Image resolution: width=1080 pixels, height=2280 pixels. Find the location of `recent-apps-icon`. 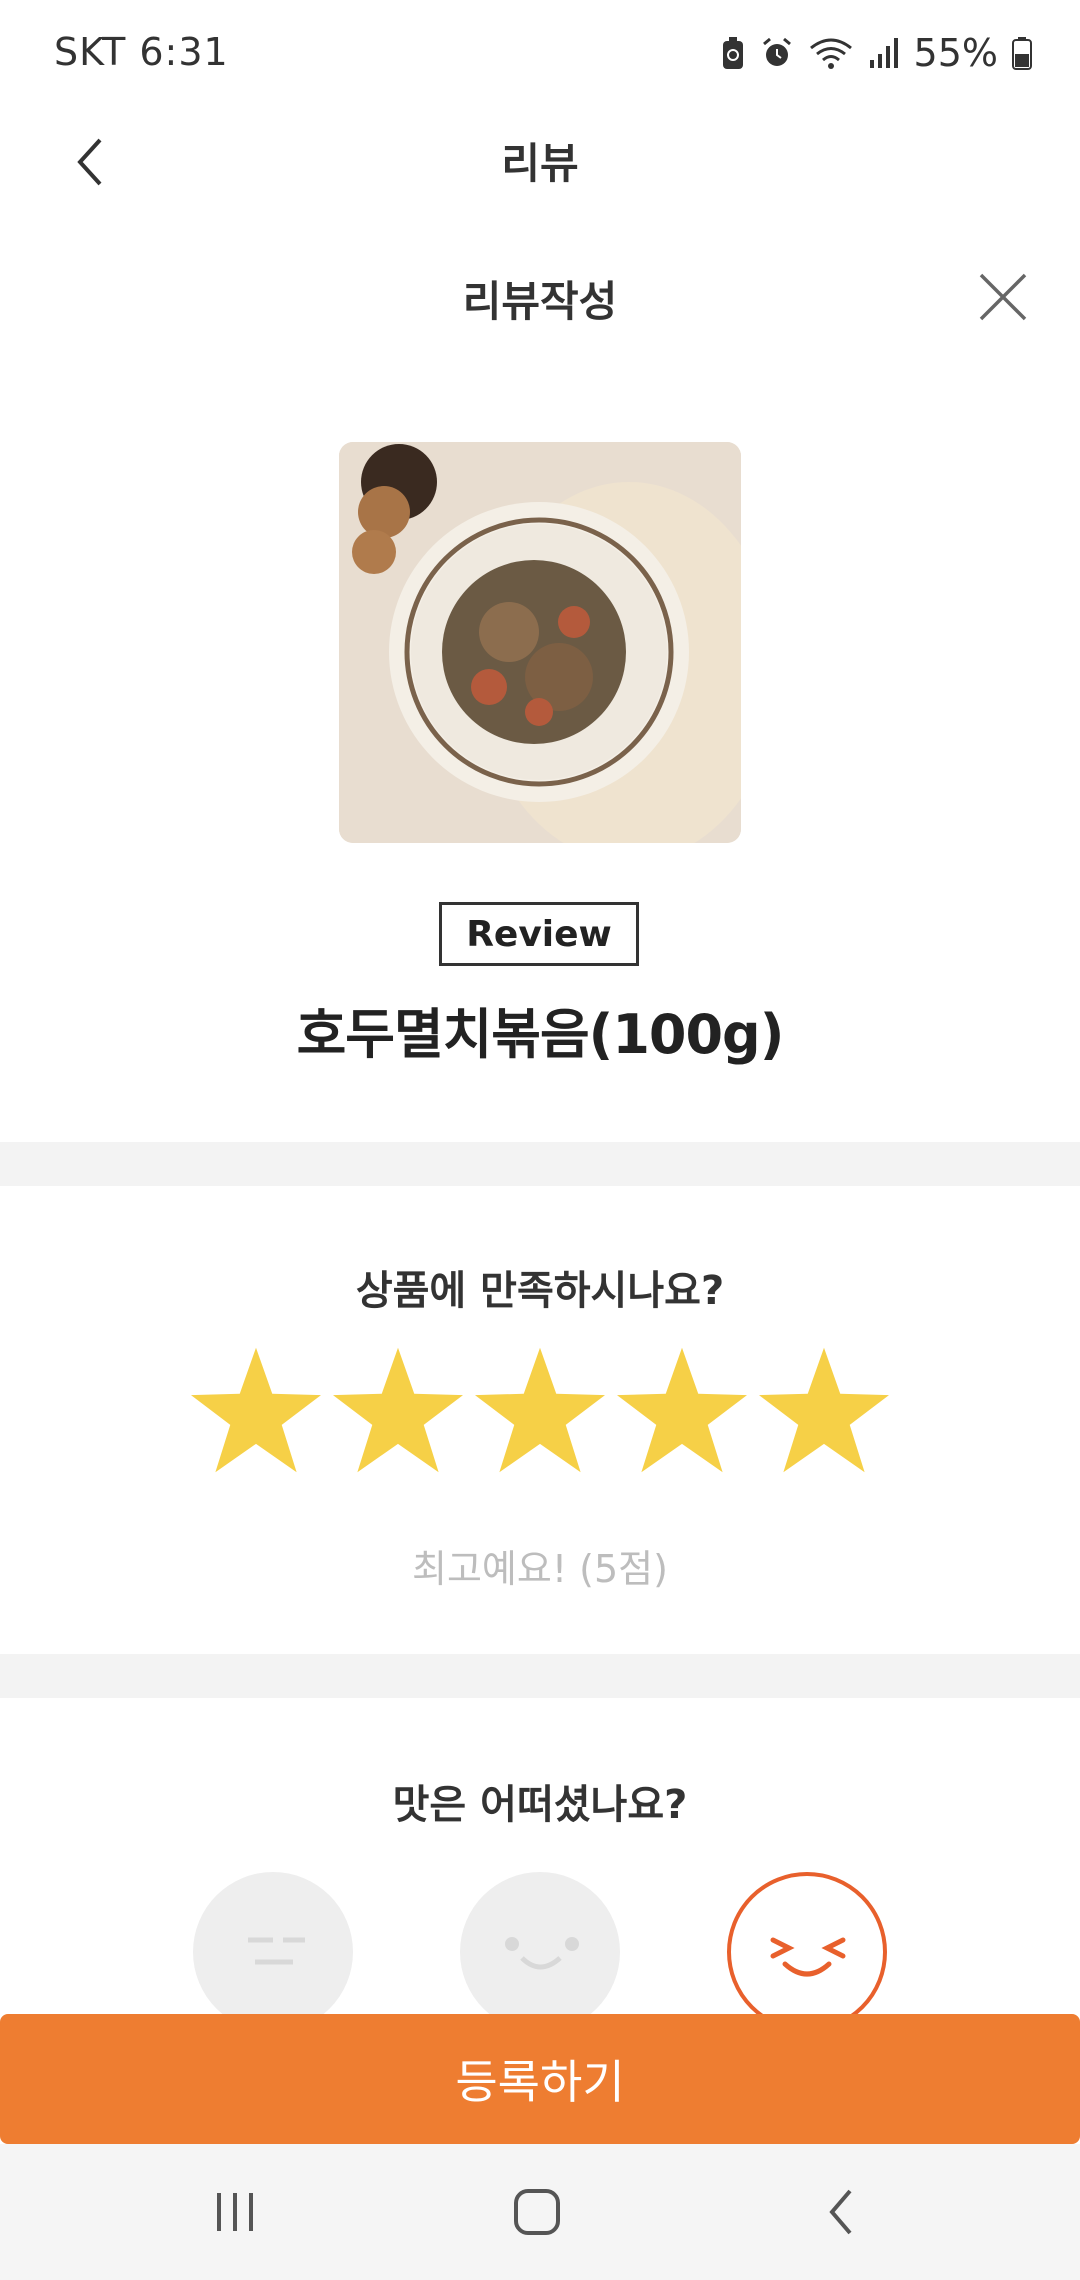

recent-apps-icon is located at coordinates (235, 2212).